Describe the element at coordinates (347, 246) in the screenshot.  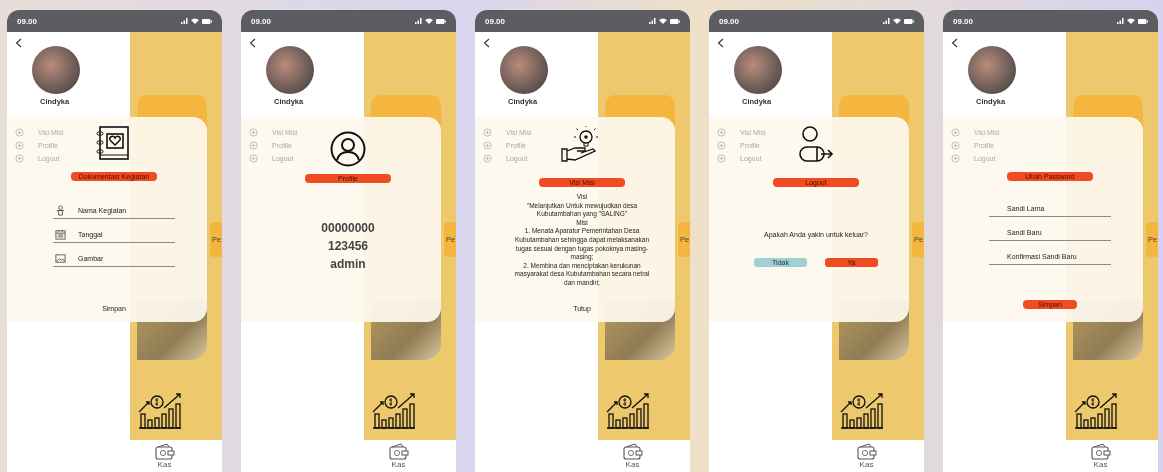
I see `profile-detail: 123456` at that location.